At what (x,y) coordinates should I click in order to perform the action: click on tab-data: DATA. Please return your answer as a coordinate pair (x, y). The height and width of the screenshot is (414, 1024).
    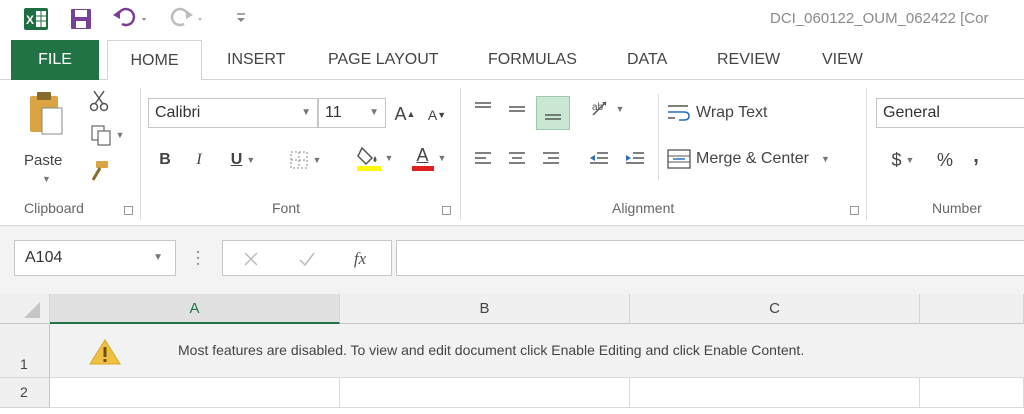
    Looking at the image, I should click on (647, 60).